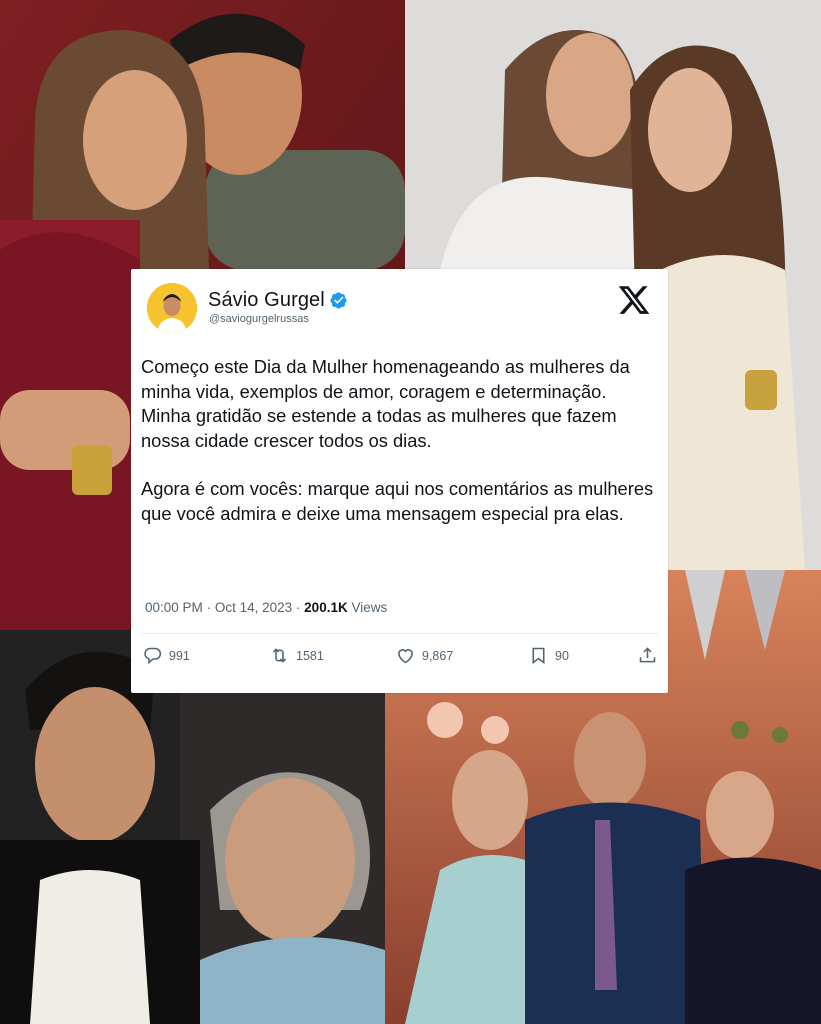 This screenshot has width=821, height=1024. I want to click on user-handle: @saviogurgelrussas, so click(259, 319).